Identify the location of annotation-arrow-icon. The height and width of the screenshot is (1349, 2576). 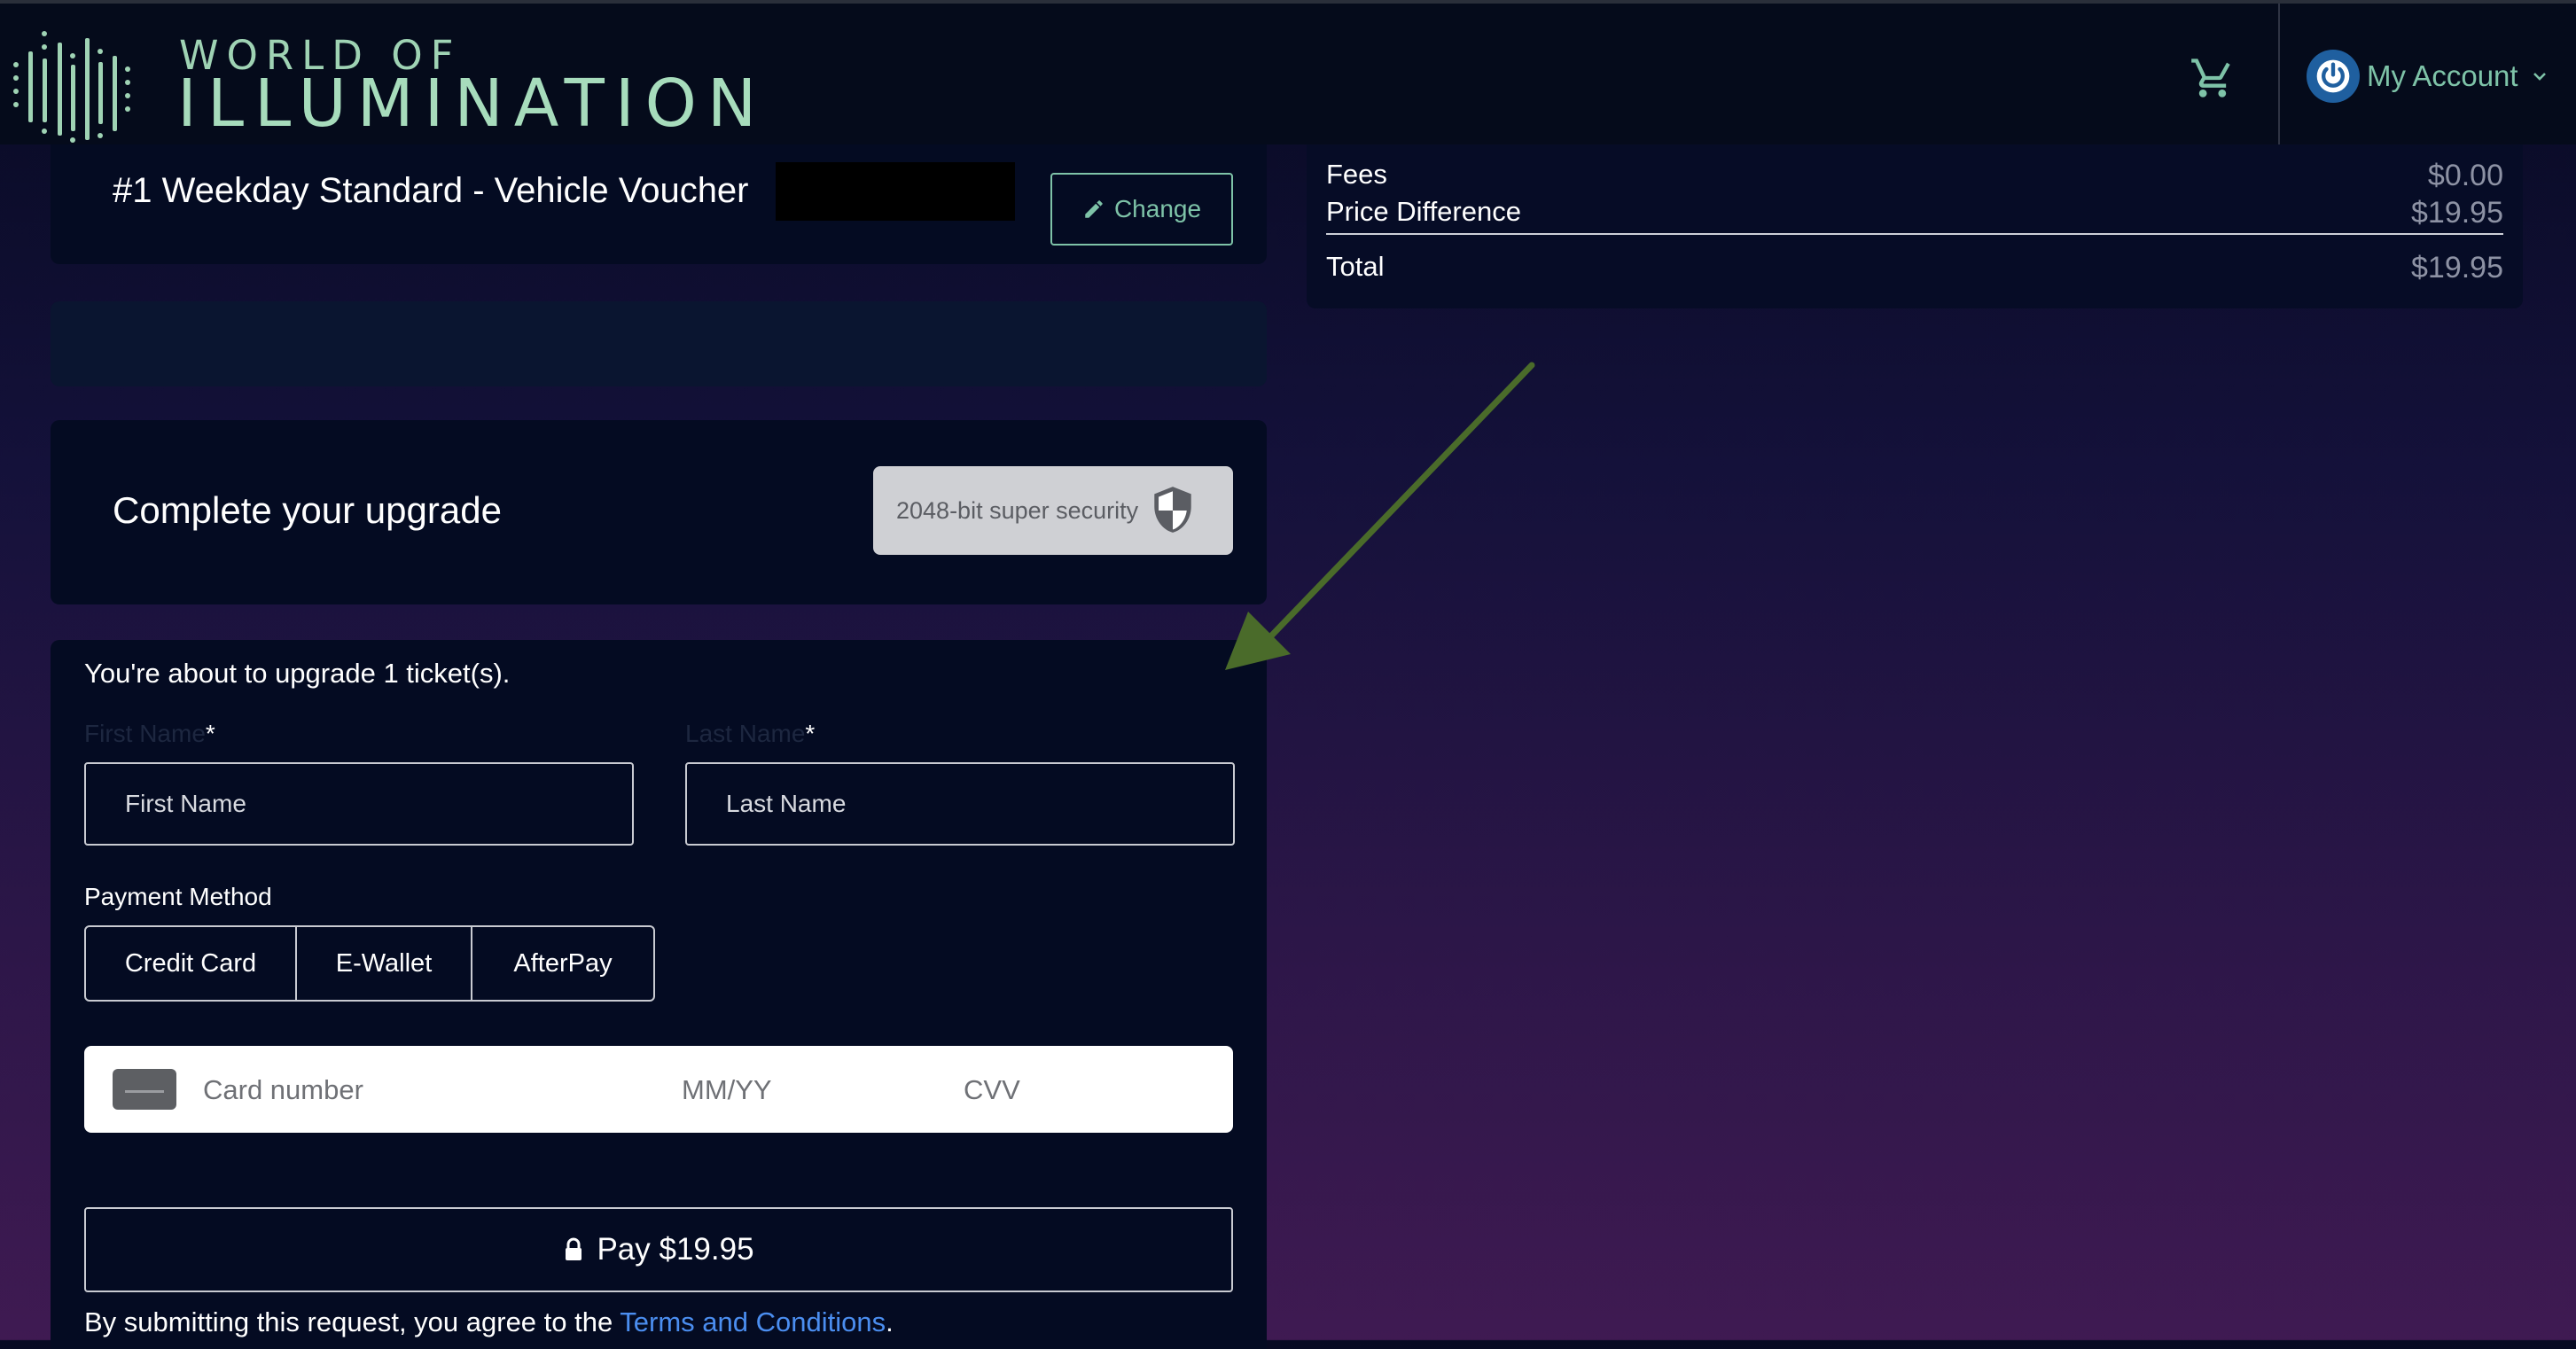
(1380, 516).